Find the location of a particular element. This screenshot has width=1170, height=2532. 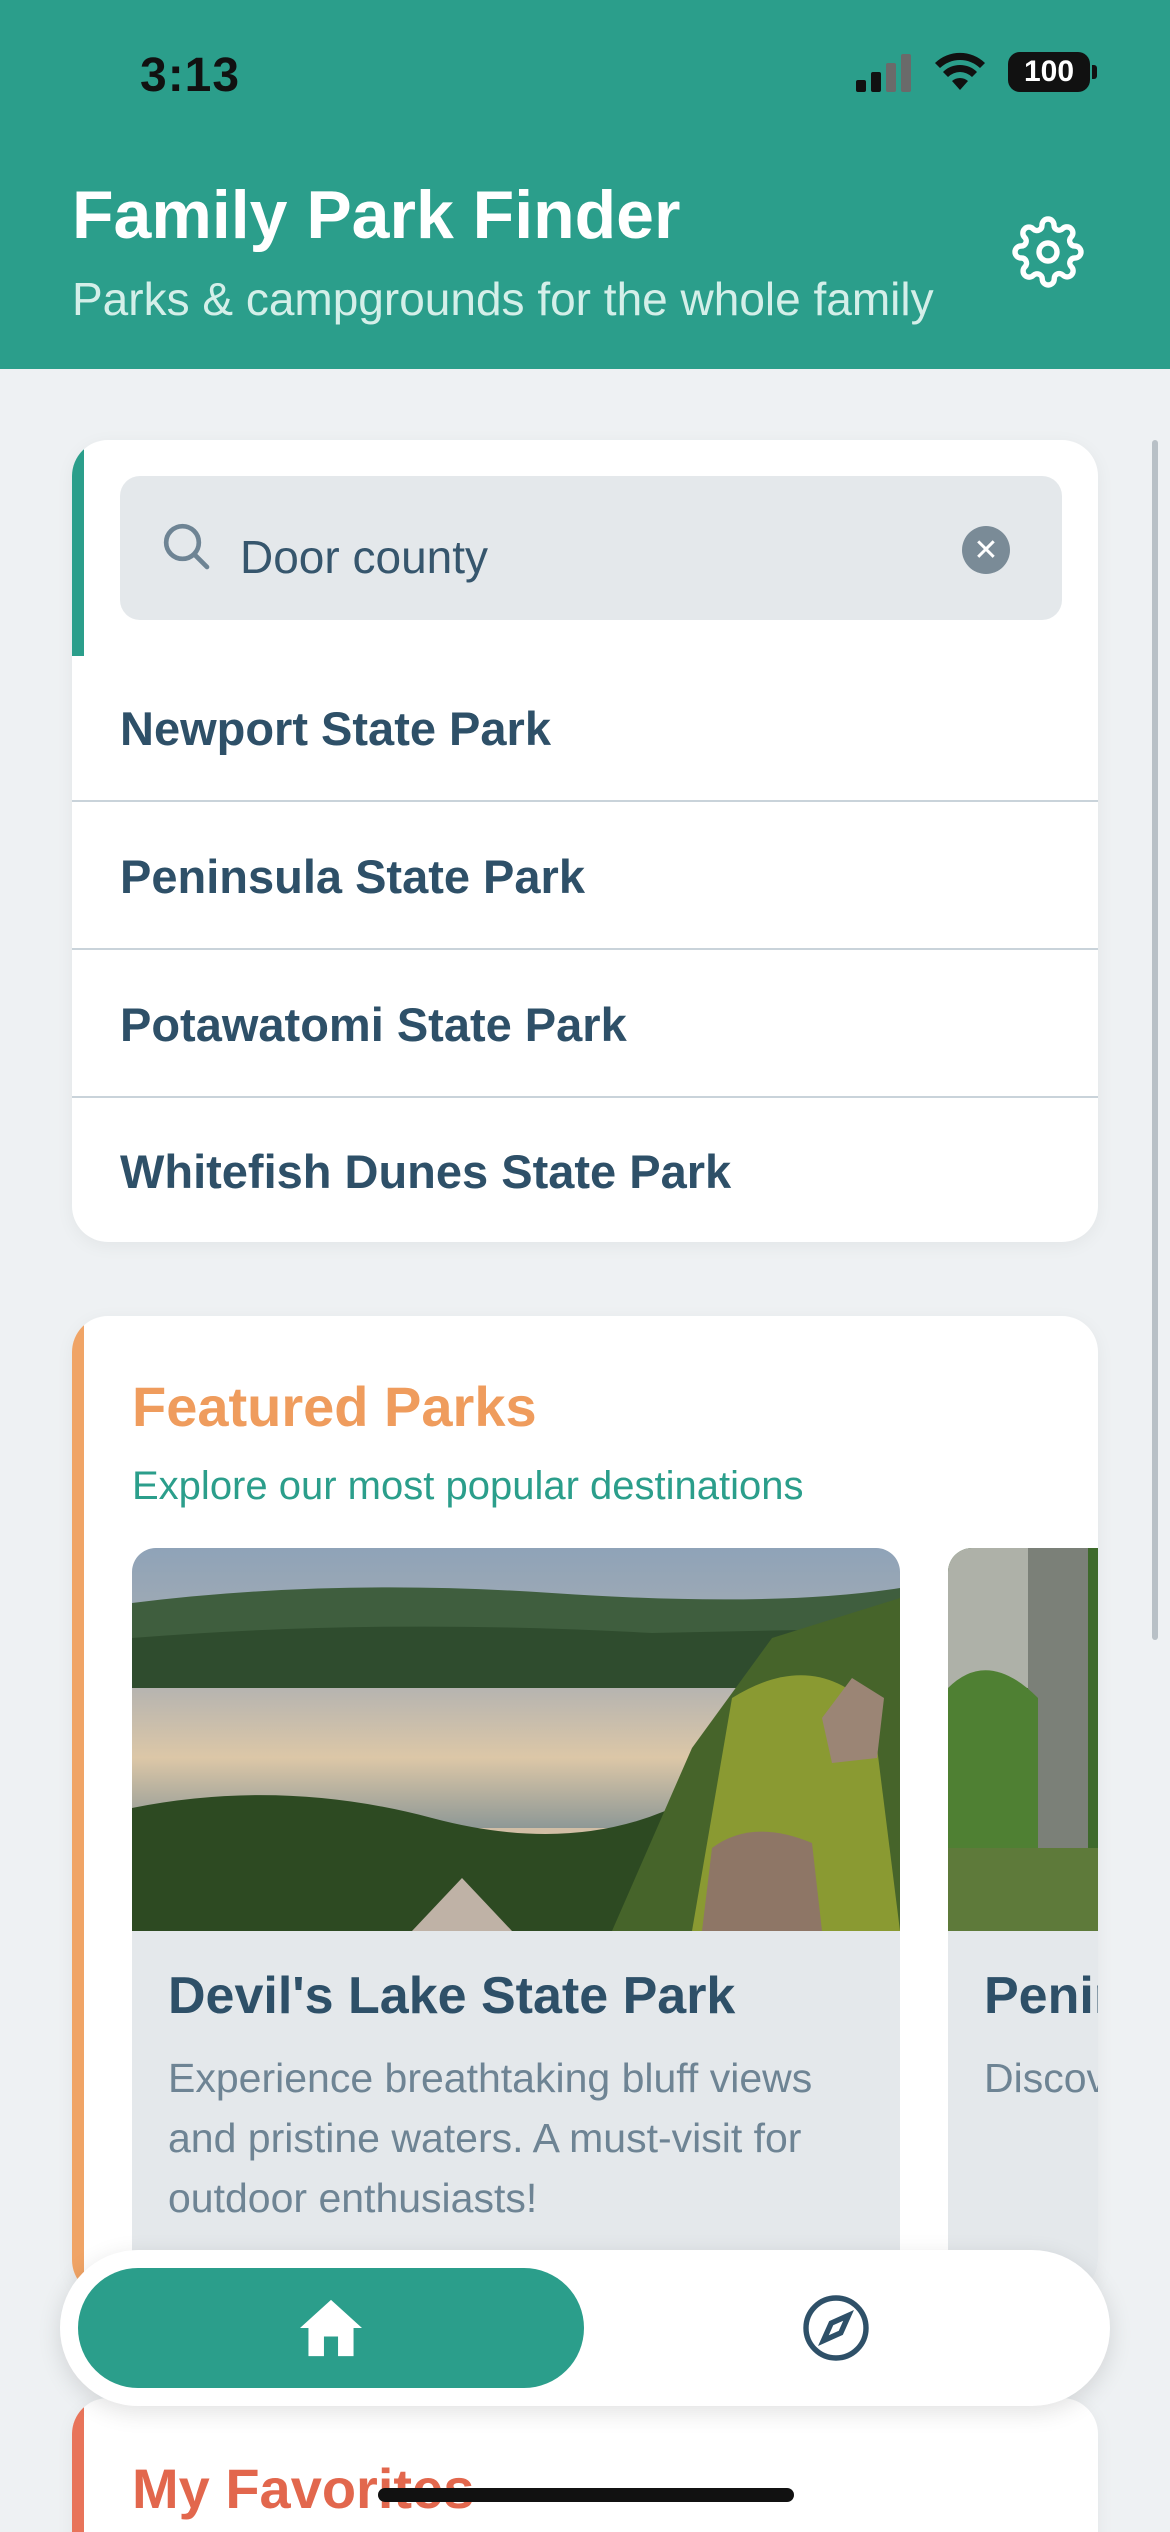

park-name: Devil's Lake State Park is located at coordinates (452, 1996).